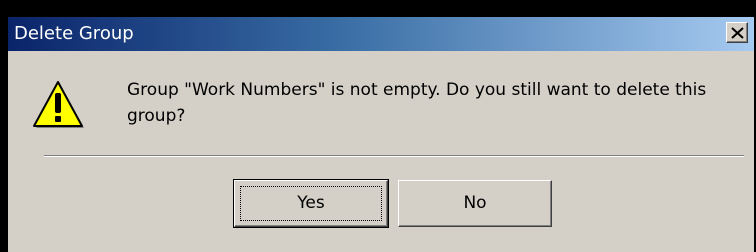 The width and height of the screenshot is (756, 252). I want to click on close-button, so click(737, 32).